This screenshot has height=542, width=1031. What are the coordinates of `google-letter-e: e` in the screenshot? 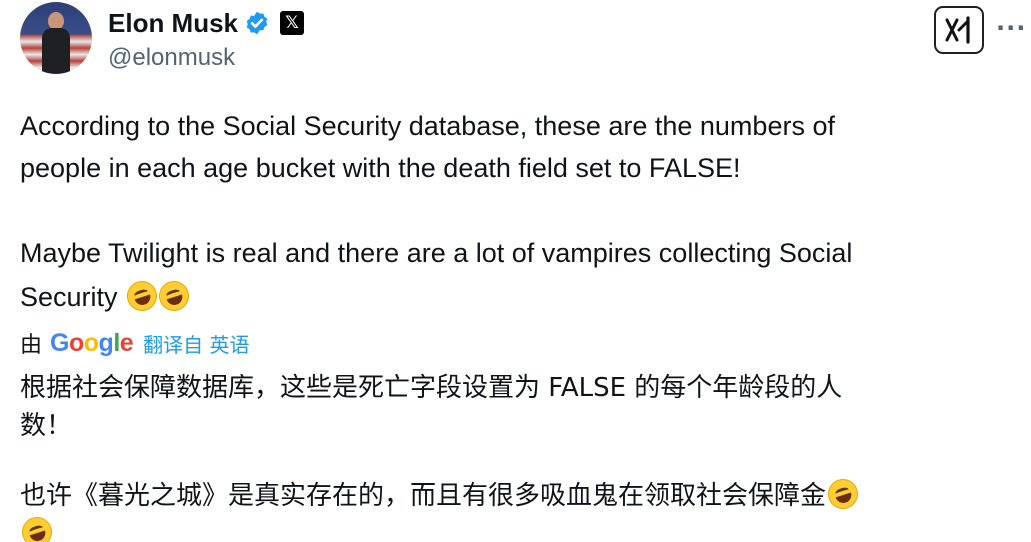 It's located at (126, 342).